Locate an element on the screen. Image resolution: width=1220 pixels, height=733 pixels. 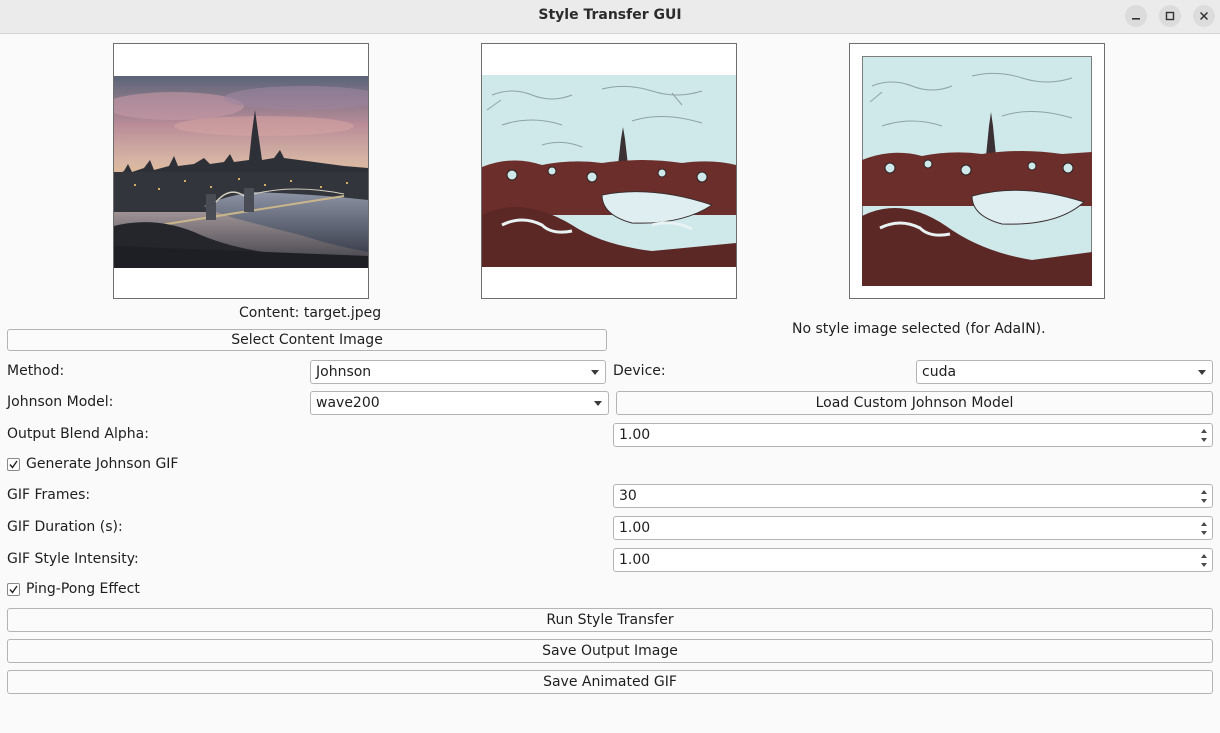
maximize-icon is located at coordinates (1170, 16).